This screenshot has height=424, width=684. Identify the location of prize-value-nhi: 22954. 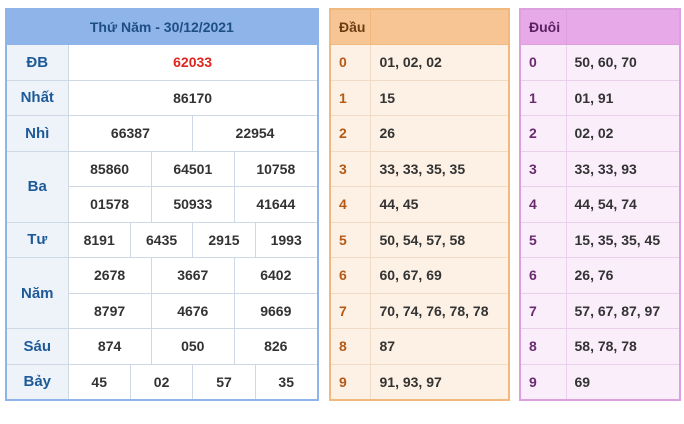
(255, 133).